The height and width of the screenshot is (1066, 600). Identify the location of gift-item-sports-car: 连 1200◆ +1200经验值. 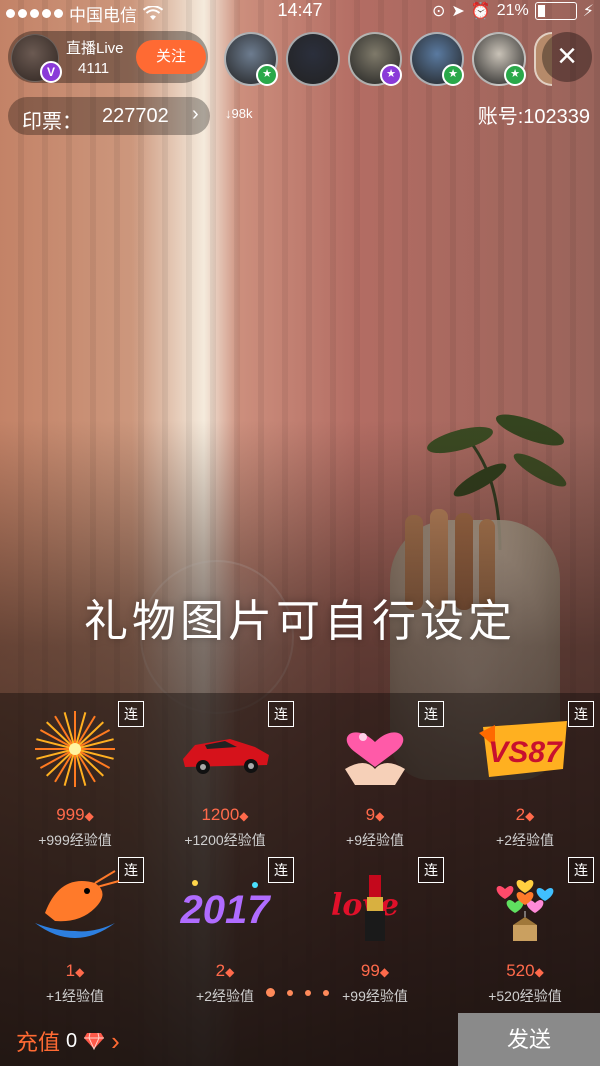
(225, 770).